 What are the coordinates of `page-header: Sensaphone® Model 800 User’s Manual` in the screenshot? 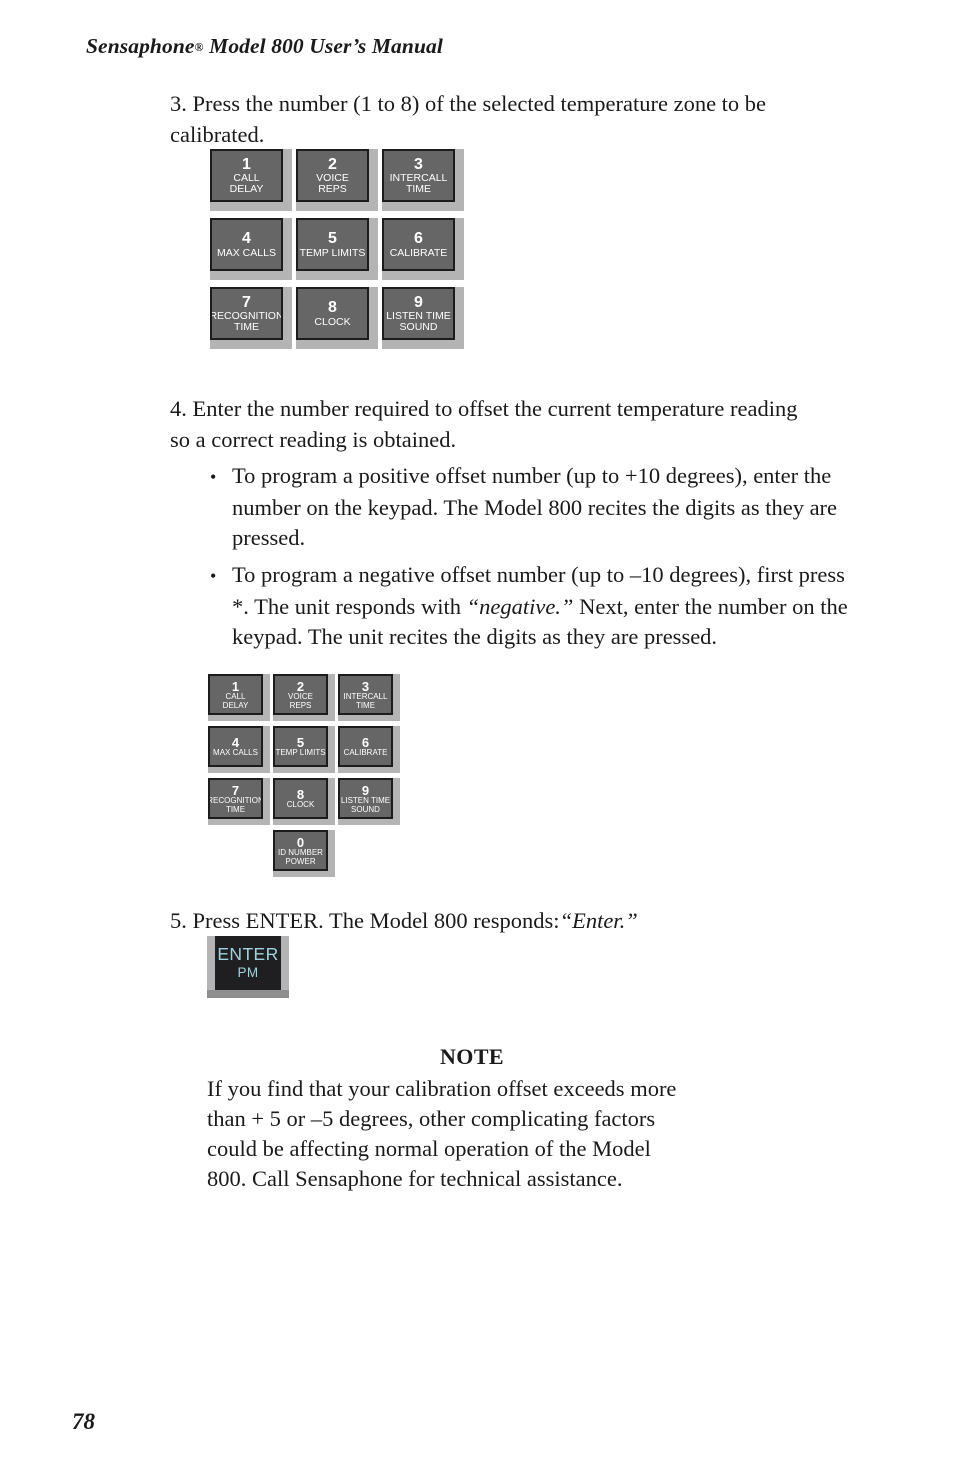 It's located at (264, 46).